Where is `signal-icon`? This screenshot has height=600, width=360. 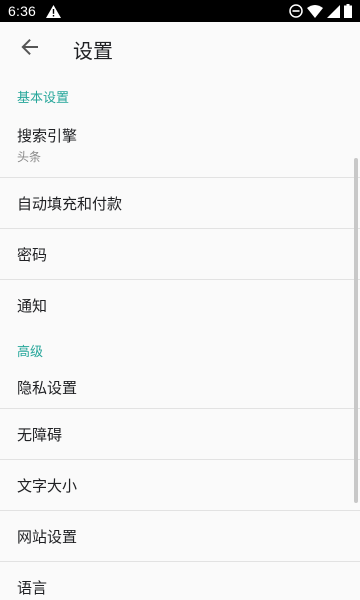
signal-icon is located at coordinates (333, 11).